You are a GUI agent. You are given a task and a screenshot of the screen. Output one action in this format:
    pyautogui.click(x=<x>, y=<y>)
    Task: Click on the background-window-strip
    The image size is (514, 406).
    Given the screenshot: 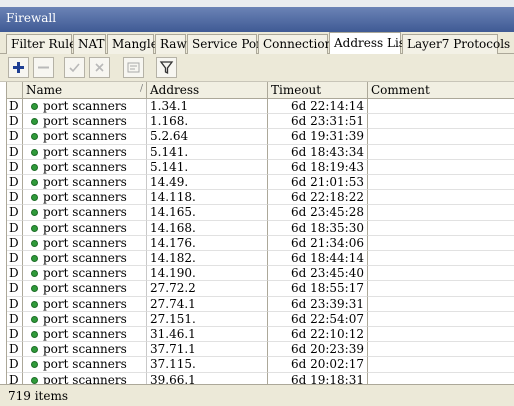 What is the action you would take?
    pyautogui.click(x=257, y=3)
    